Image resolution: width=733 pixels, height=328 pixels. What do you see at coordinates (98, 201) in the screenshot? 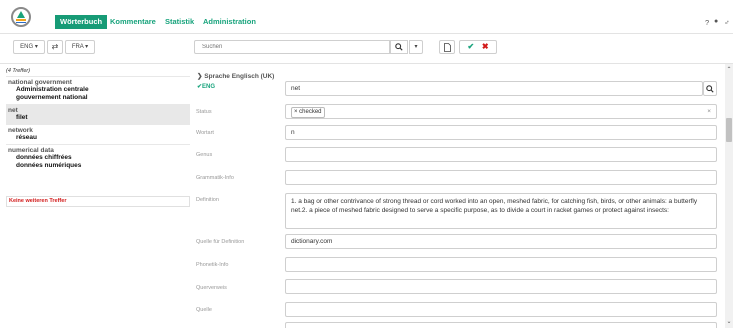
I see `no-more-results: Keine weiteren Treffer` at bounding box center [98, 201].